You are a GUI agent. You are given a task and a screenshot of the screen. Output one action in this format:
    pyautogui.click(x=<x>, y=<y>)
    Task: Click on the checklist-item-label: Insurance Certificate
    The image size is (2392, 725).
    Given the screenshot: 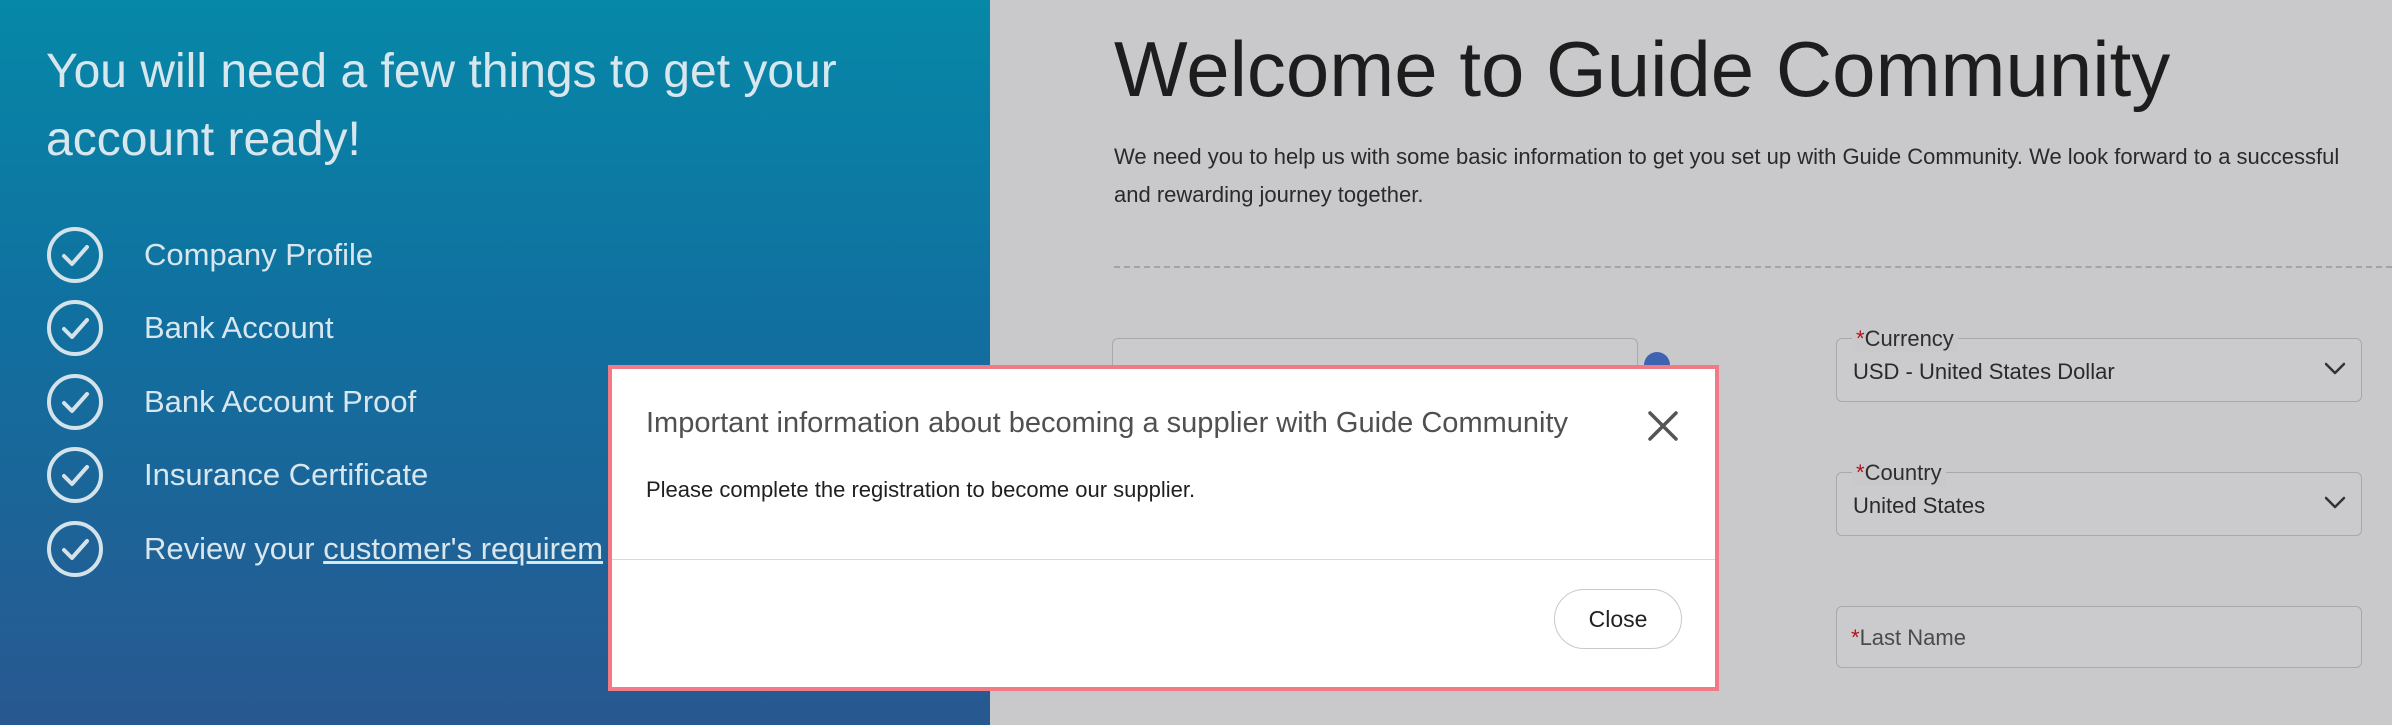 What is the action you would take?
    pyautogui.click(x=286, y=475)
    